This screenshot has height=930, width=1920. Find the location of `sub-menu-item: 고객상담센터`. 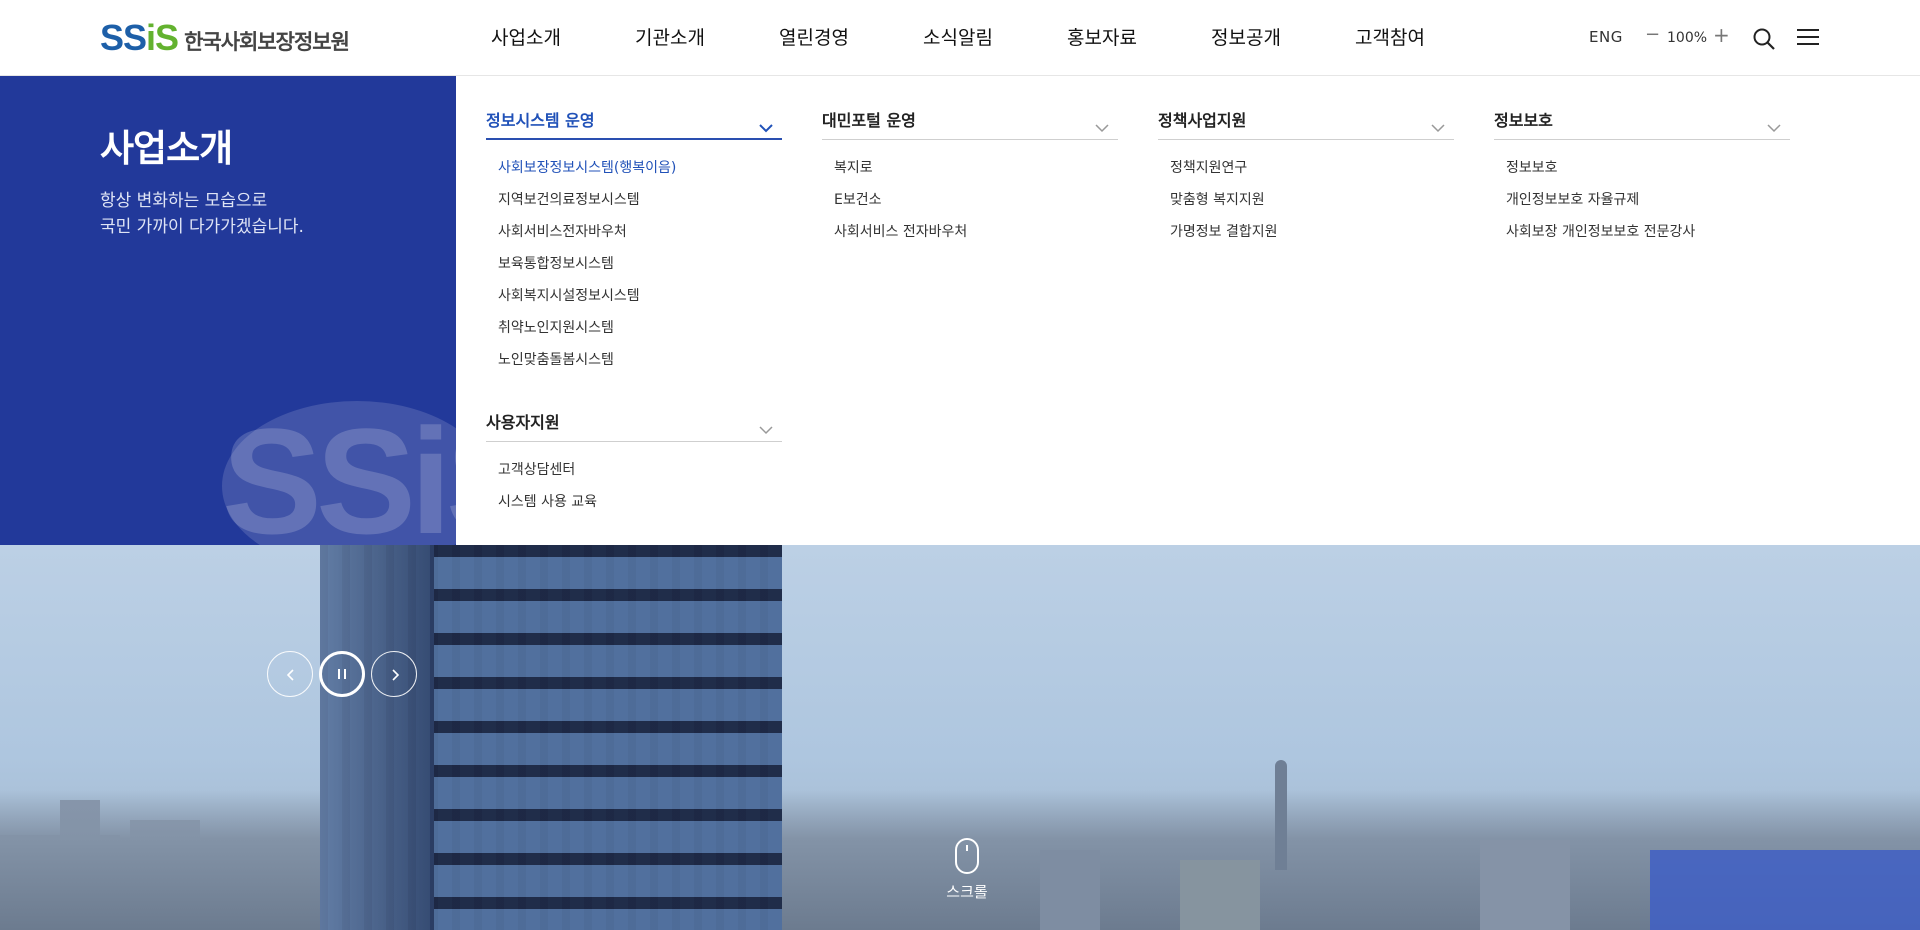

sub-menu-item: 고객상담센터 is located at coordinates (640, 470).